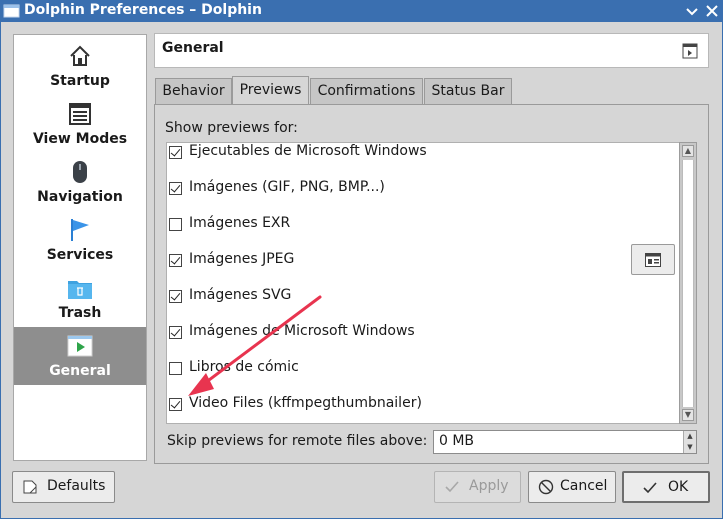 This screenshot has width=723, height=519. I want to click on sidebar-item-services: Services, so click(80, 240).